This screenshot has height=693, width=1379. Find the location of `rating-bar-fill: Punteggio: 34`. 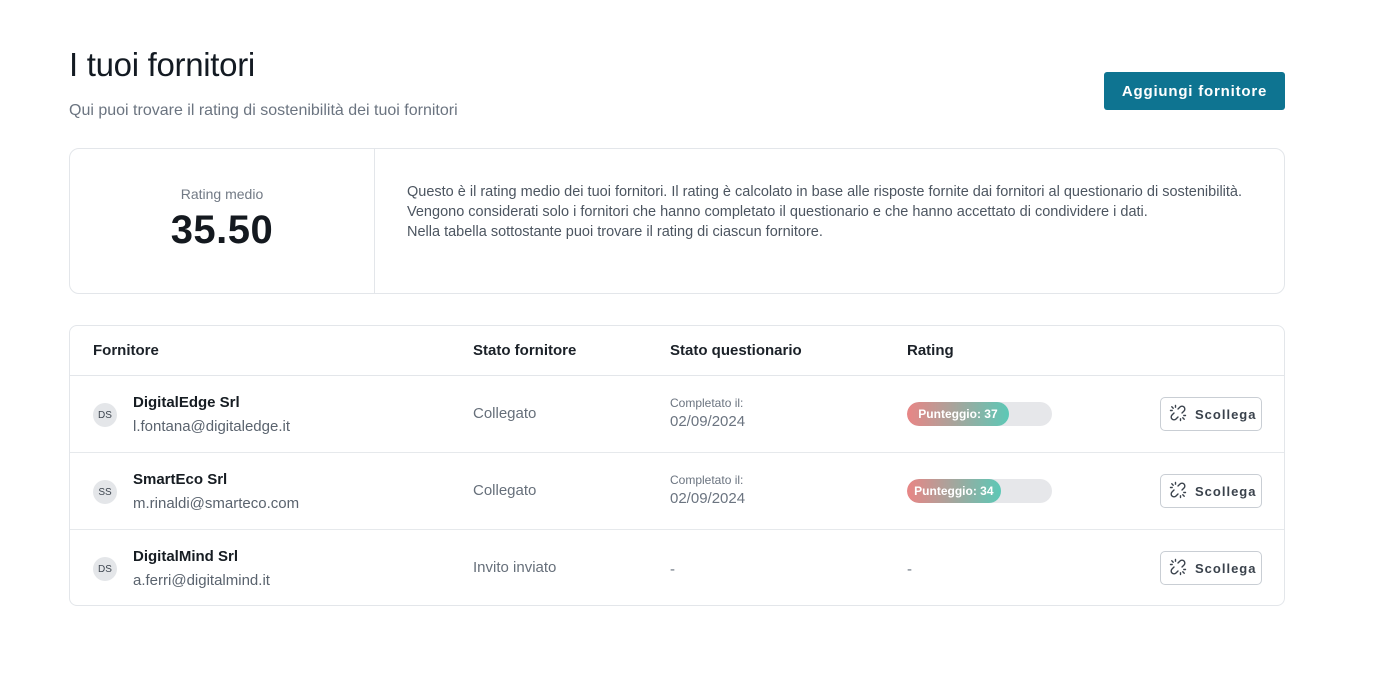

rating-bar-fill: Punteggio: 34 is located at coordinates (954, 491).